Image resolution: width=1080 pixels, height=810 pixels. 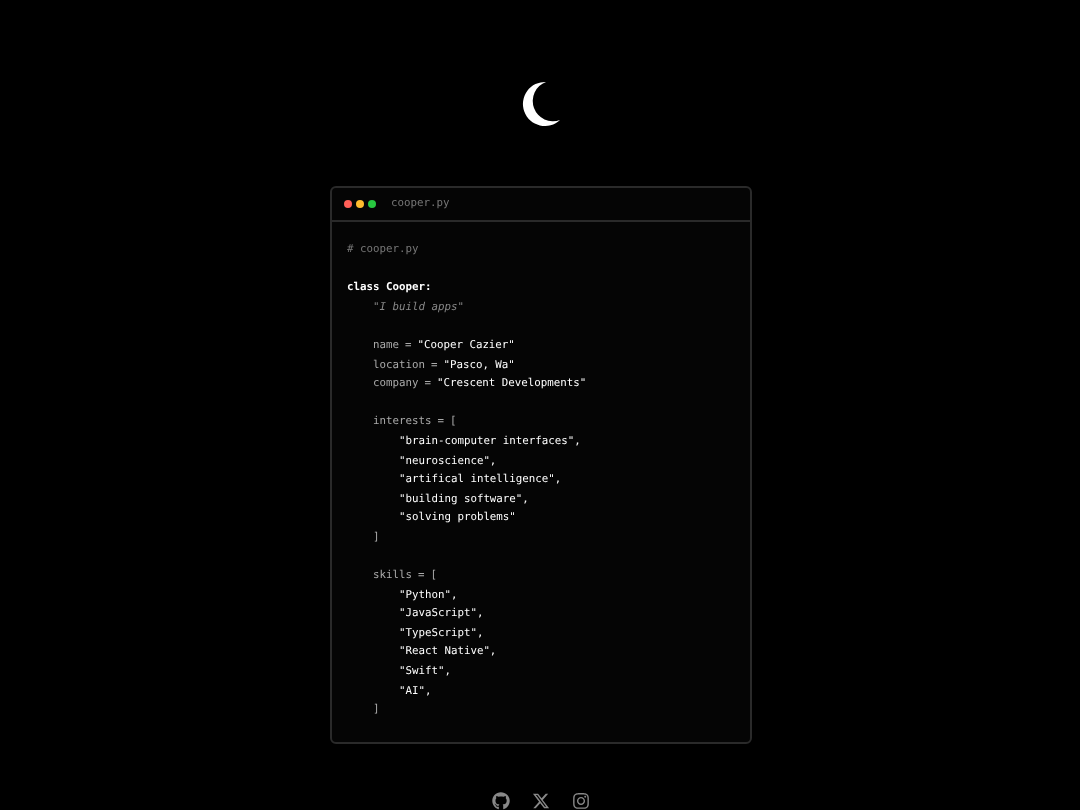 What do you see at coordinates (540, 104) in the screenshot?
I see `crescent-moon-icon` at bounding box center [540, 104].